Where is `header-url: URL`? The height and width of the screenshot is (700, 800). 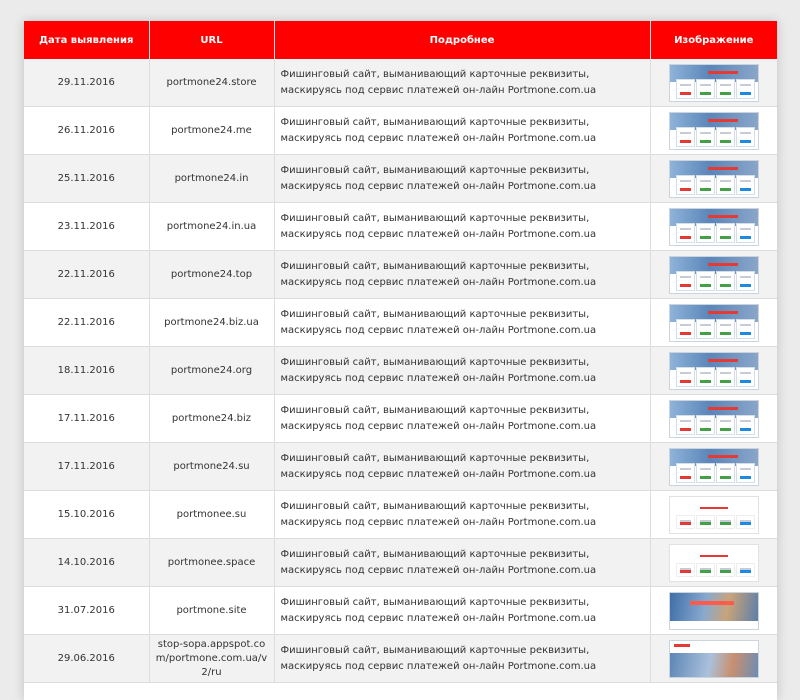
header-url: URL is located at coordinates (212, 40).